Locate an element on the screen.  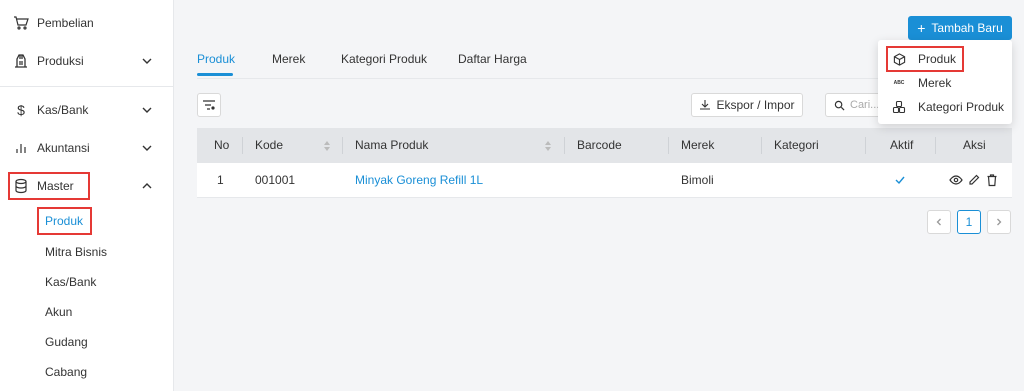
dropdown-item-label: Merek is located at coordinates (935, 83).